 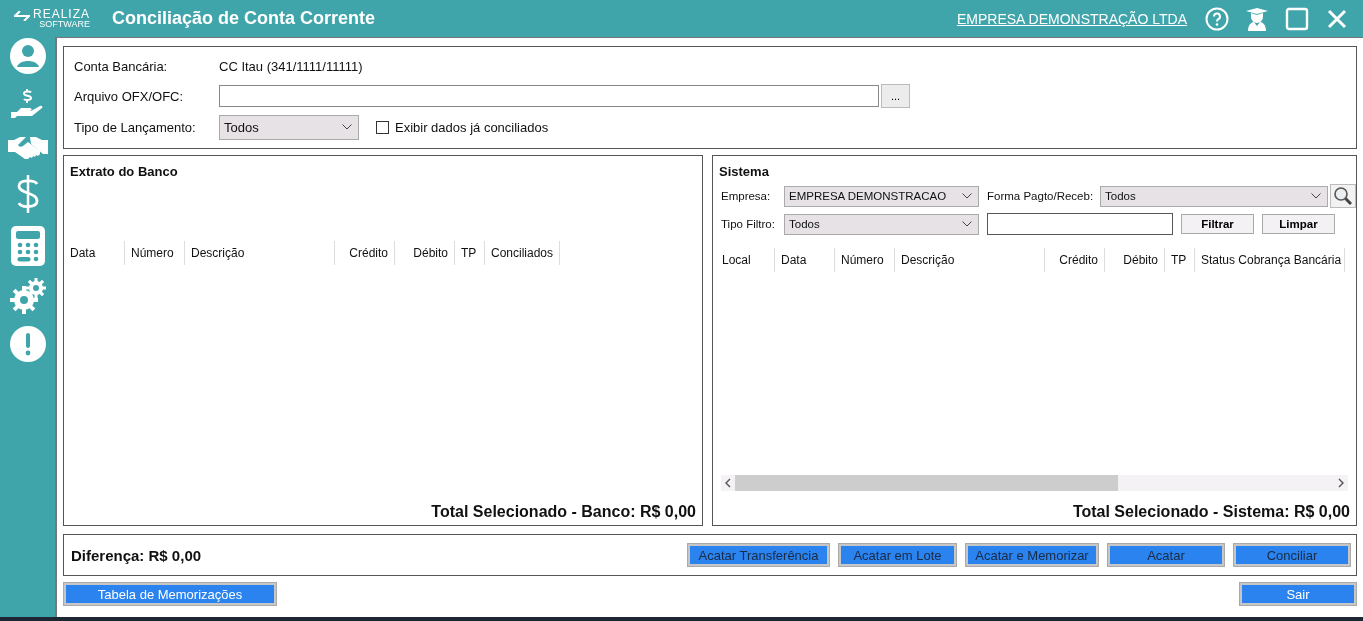 What do you see at coordinates (1341, 483) in the screenshot?
I see `scroll-right-icon` at bounding box center [1341, 483].